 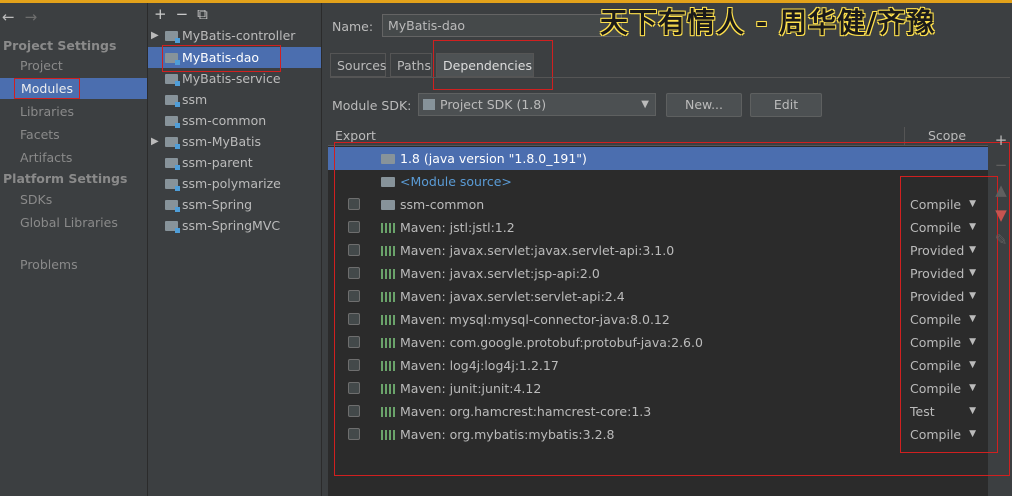 What do you see at coordinates (442, 204) in the screenshot?
I see `dependency-name: ssm-common` at bounding box center [442, 204].